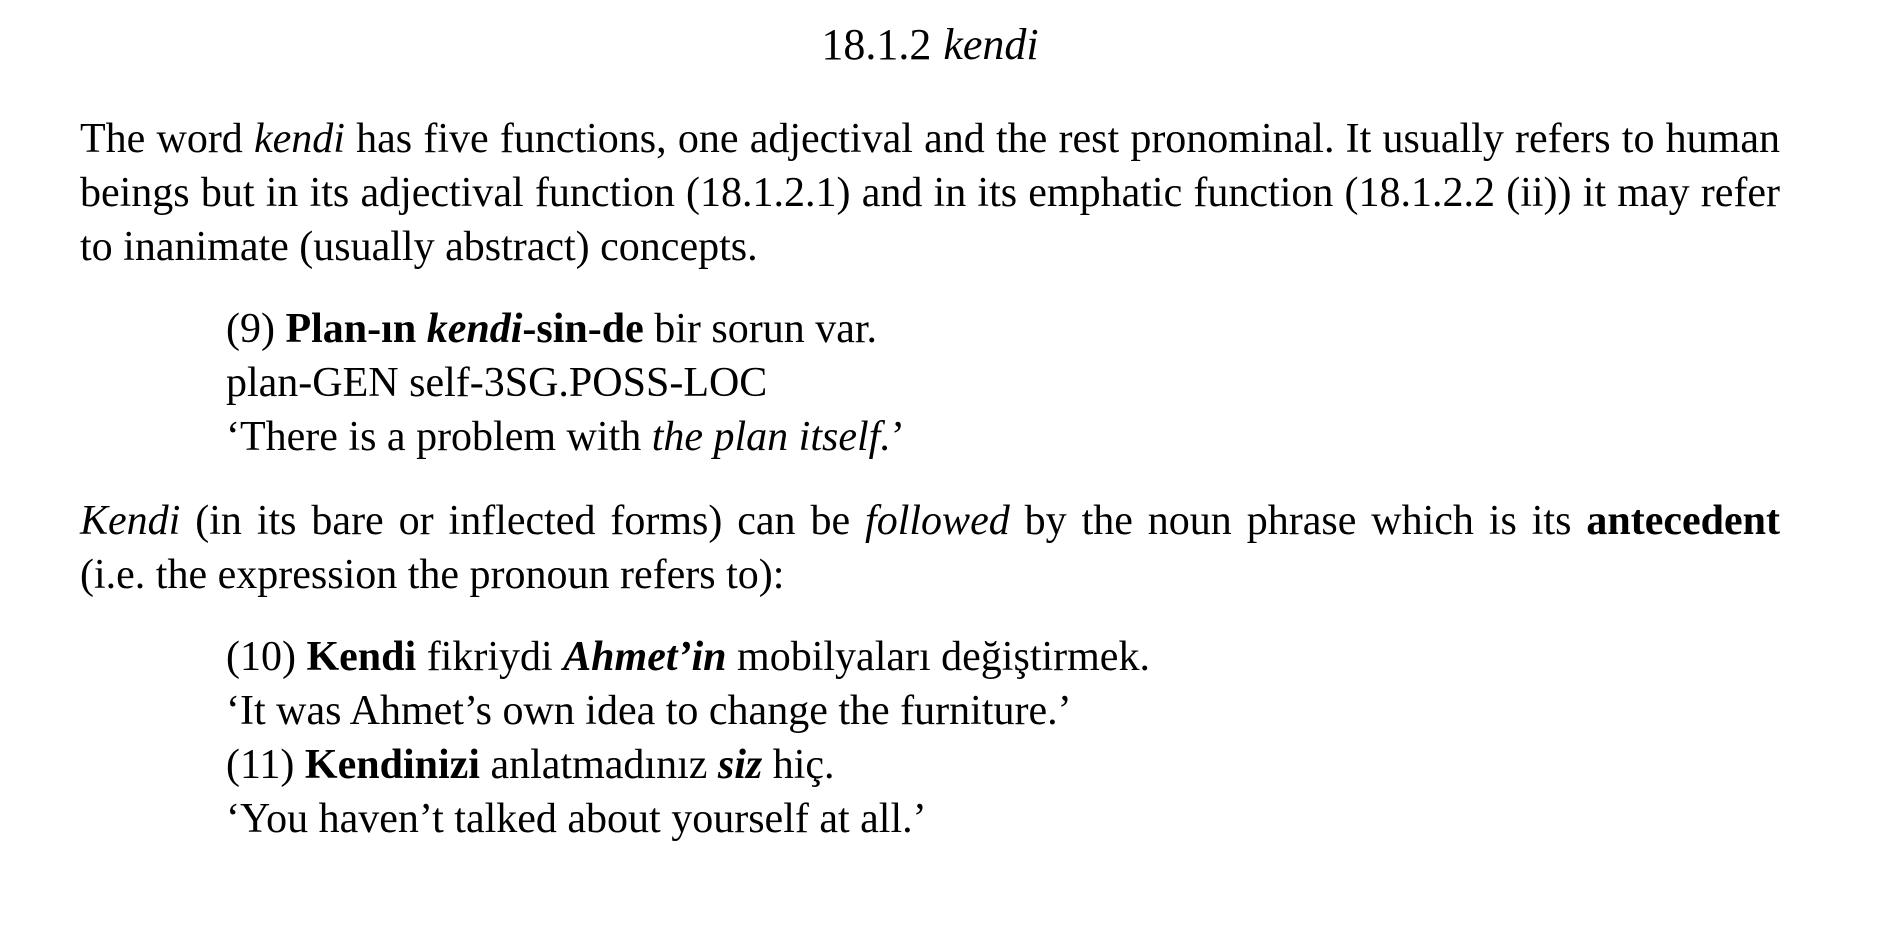  What do you see at coordinates (356, 329) in the screenshot?
I see `example-9-word-plan: Plan-ın` at bounding box center [356, 329].